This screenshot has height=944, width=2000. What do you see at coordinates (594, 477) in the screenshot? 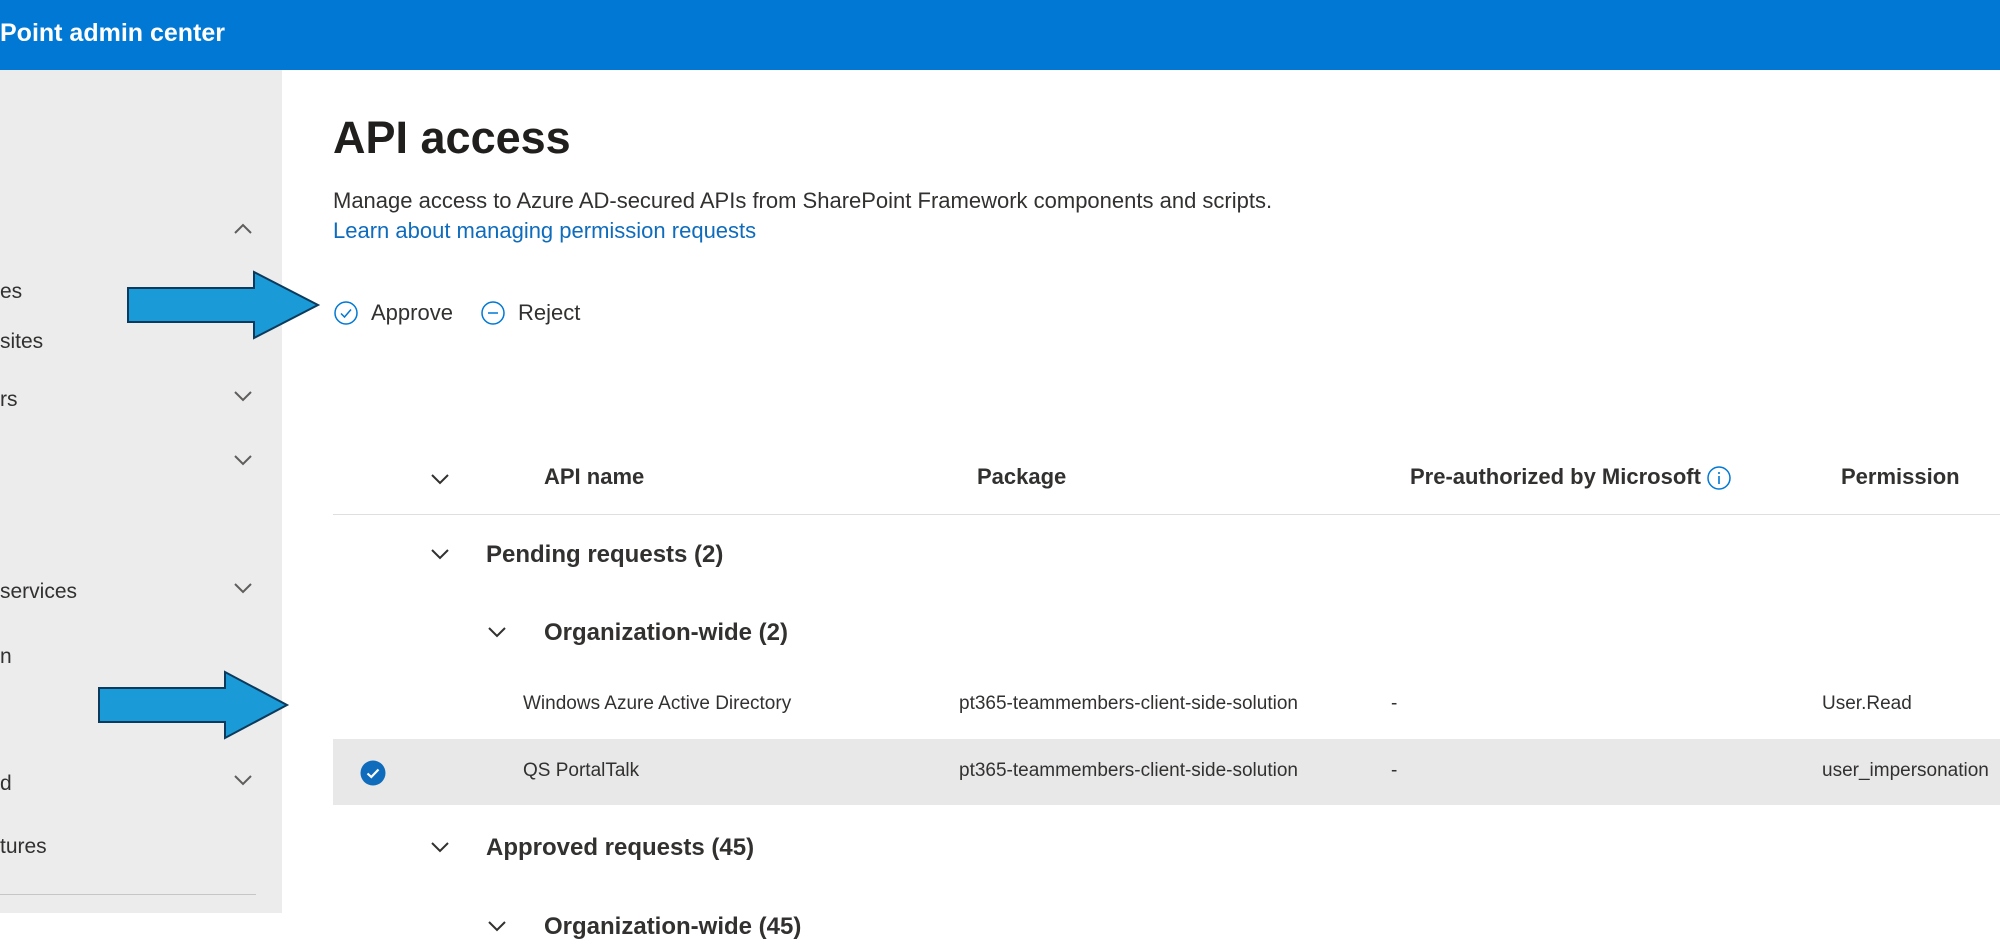
I see `column-header-api-name: API name` at bounding box center [594, 477].